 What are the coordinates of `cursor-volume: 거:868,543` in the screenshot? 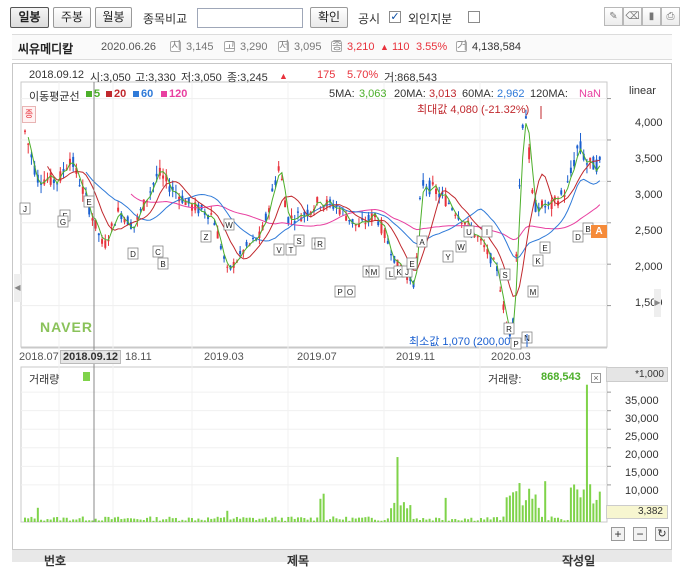 It's located at (410, 78).